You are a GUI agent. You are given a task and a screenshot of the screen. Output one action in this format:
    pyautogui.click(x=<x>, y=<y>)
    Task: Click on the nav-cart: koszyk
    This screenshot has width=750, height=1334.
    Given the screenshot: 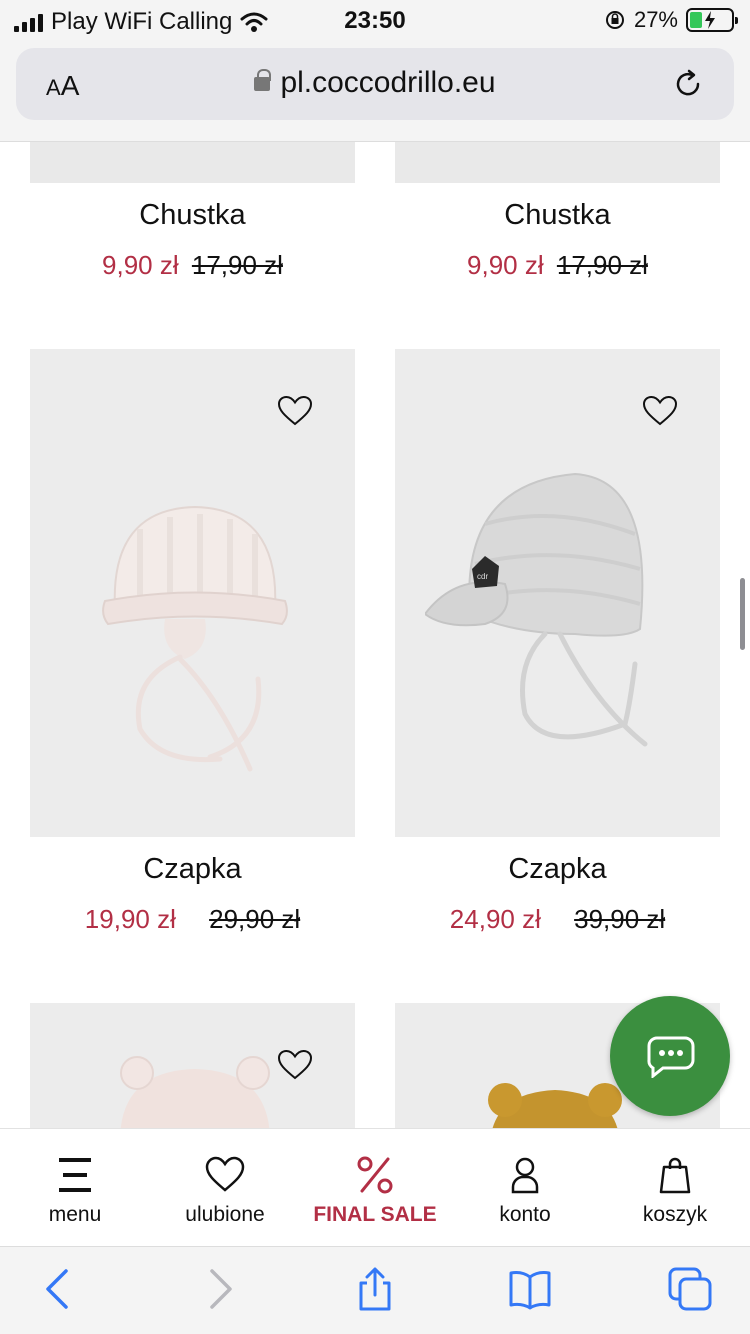 What is the action you would take?
    pyautogui.click(x=675, y=1187)
    